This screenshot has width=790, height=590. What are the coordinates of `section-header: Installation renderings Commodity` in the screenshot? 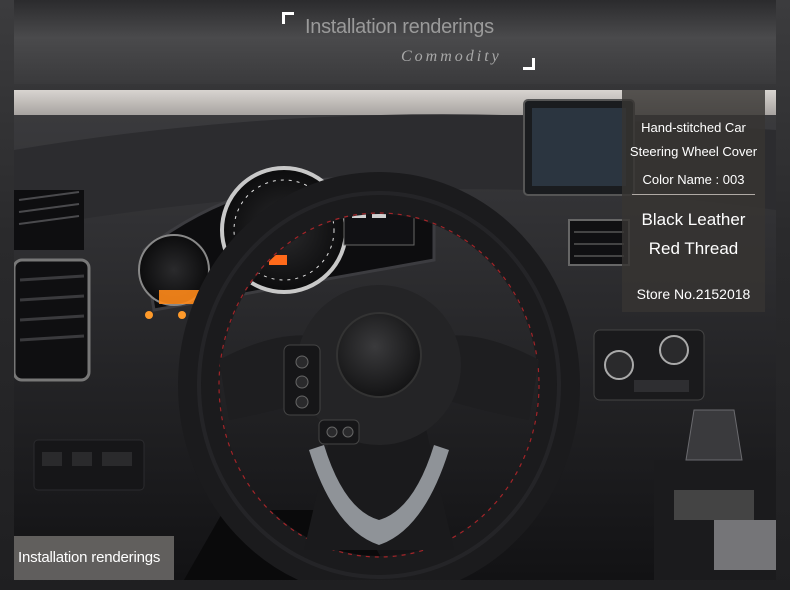 It's located at (395, 42).